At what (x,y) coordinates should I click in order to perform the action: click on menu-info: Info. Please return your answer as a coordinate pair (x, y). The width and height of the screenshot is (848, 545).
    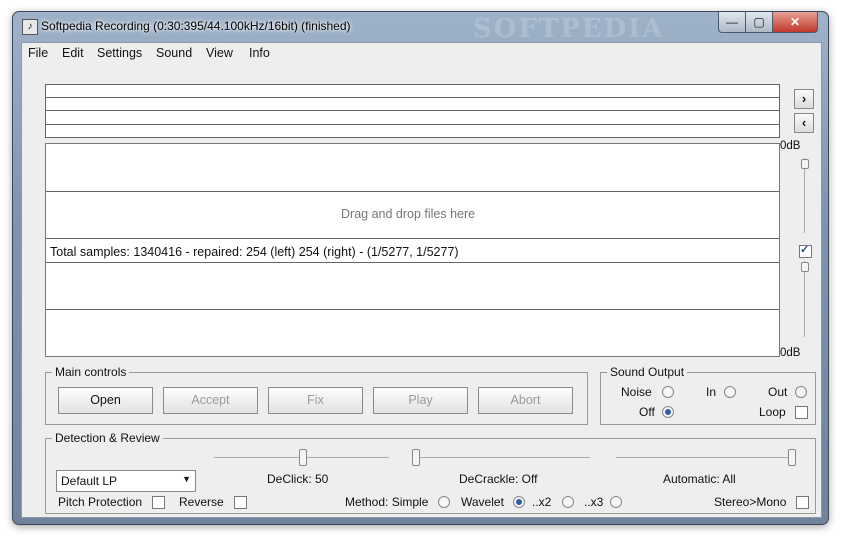
    Looking at the image, I should click on (259, 53).